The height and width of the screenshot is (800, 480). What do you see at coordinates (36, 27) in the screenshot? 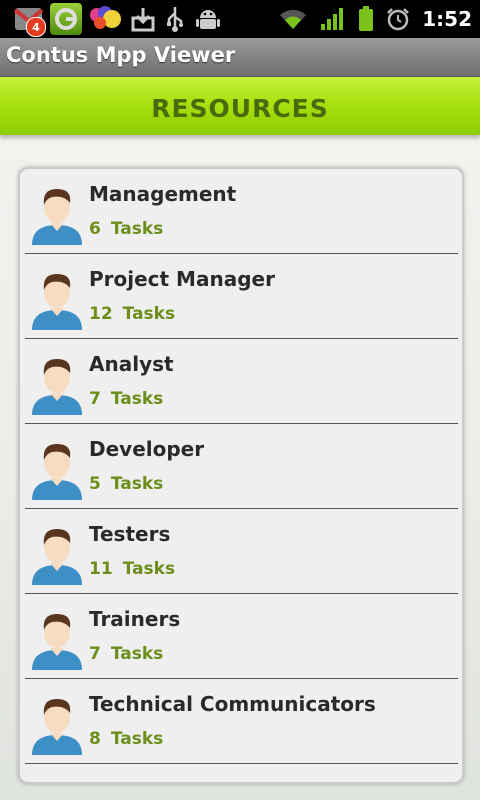
I see `notification-badge: 4` at bounding box center [36, 27].